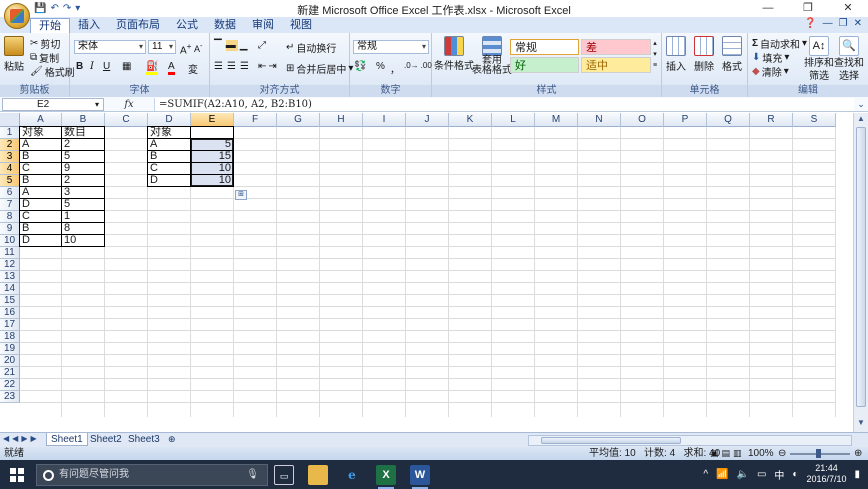 The width and height of the screenshot is (868, 489). I want to click on cell-e3: 15, so click(212, 156).